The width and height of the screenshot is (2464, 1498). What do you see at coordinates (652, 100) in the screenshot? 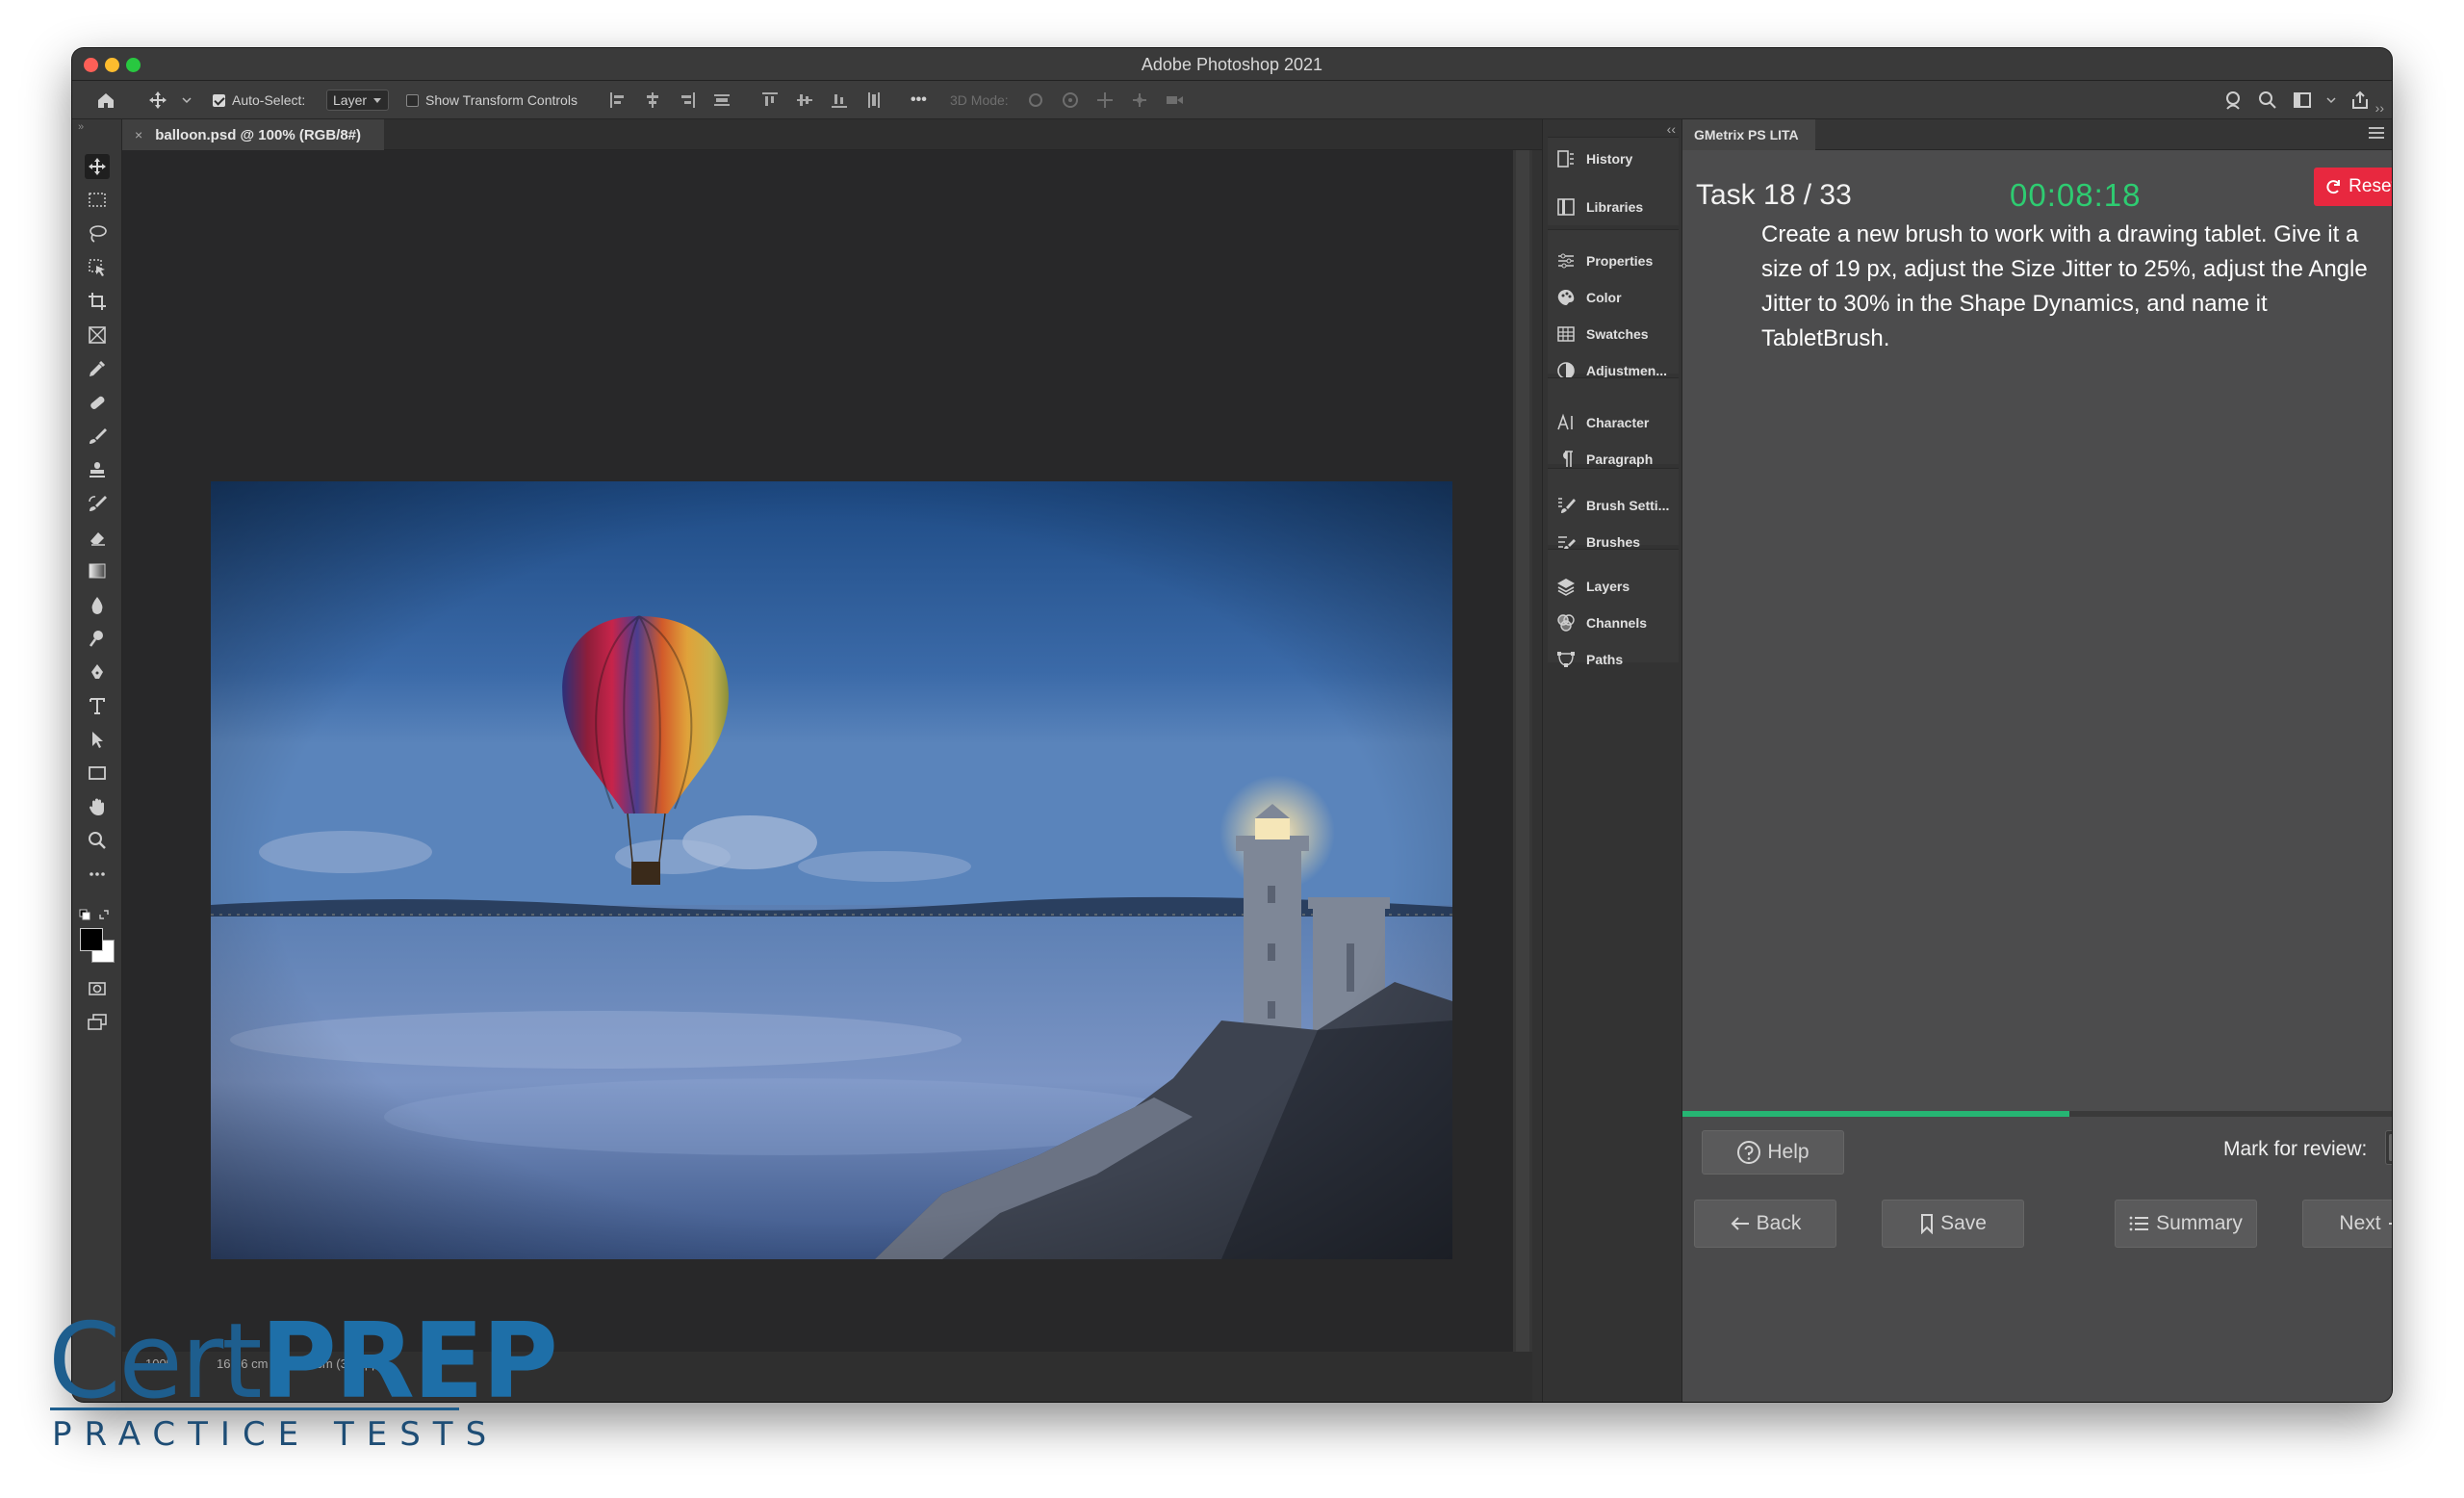
I see `align-center-icon` at bounding box center [652, 100].